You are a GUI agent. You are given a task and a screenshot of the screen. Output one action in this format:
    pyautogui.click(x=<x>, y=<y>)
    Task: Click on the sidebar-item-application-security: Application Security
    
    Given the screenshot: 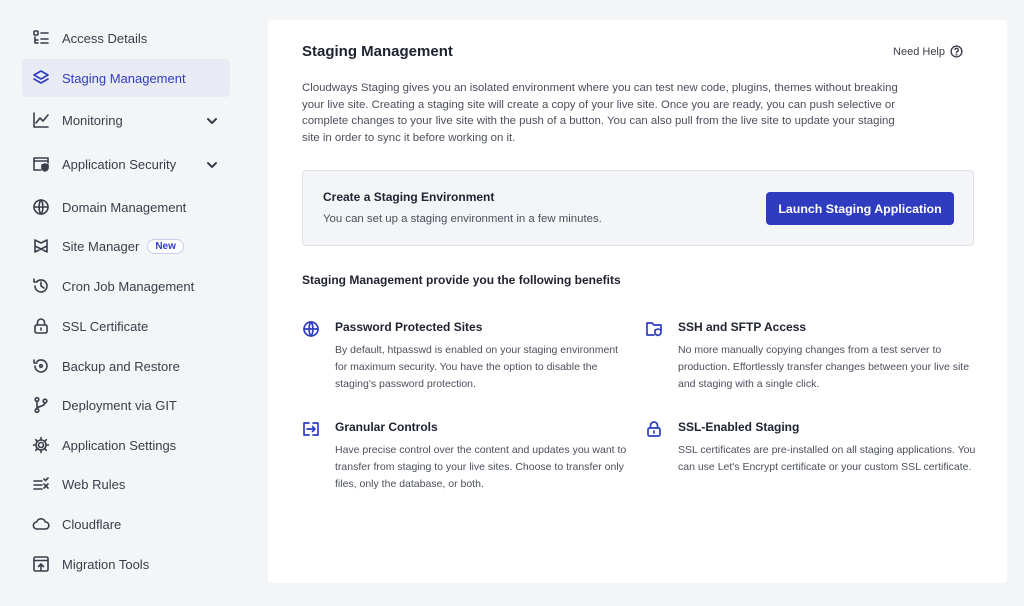 What is the action you would take?
    pyautogui.click(x=126, y=164)
    